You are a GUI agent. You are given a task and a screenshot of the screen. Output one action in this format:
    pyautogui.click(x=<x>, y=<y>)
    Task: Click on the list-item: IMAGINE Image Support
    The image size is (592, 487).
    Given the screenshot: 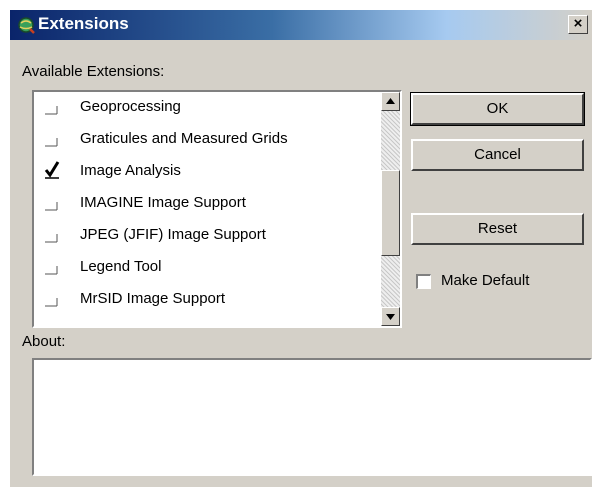 What is the action you would take?
    pyautogui.click(x=204, y=204)
    